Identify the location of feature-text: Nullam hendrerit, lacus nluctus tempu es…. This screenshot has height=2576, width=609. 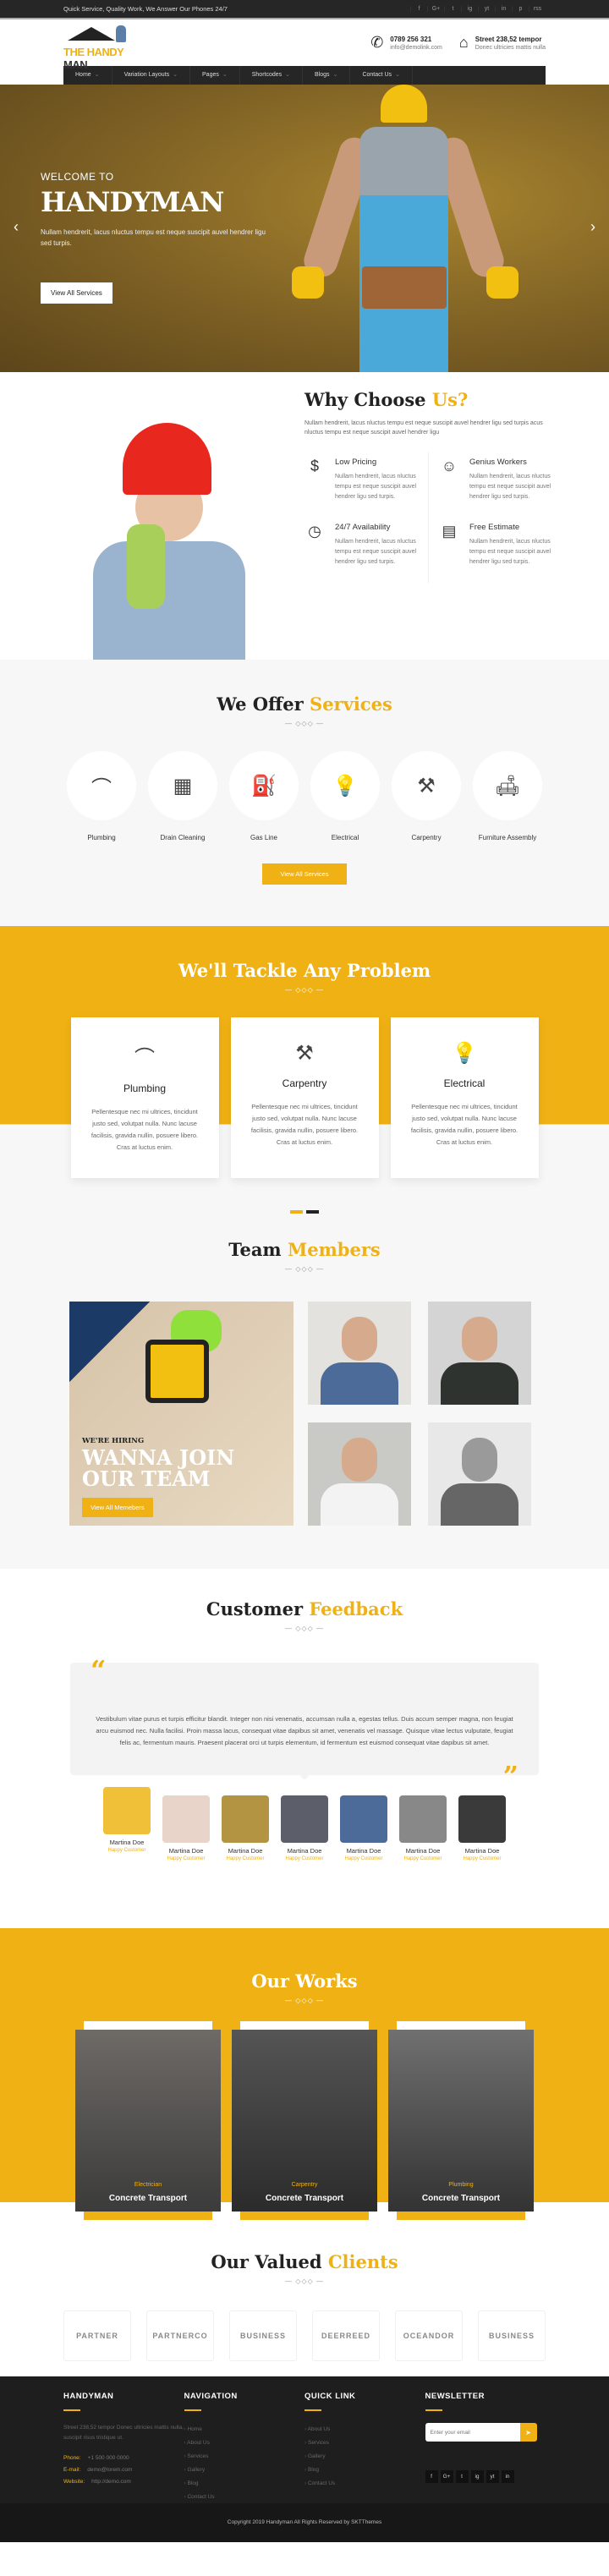
(376, 487).